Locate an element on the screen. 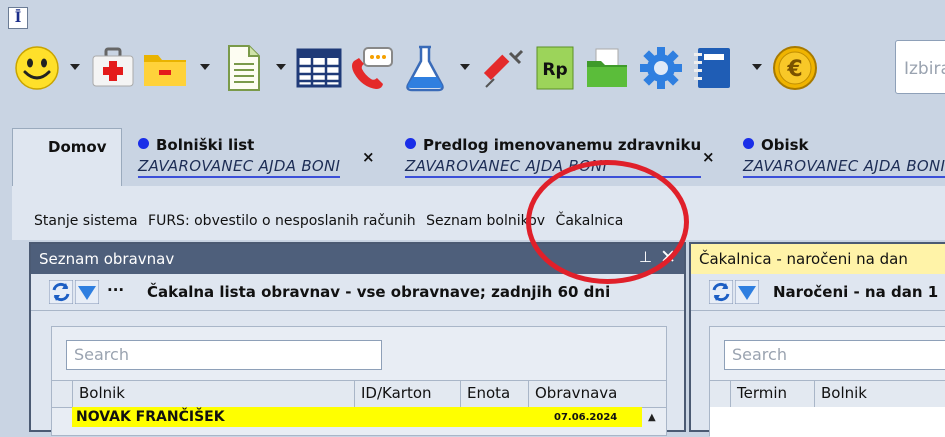 The height and width of the screenshot is (437, 945). tab-obisk: Obisk ZAVAROVANEC AJDA BONI is located at coordinates (844, 157).